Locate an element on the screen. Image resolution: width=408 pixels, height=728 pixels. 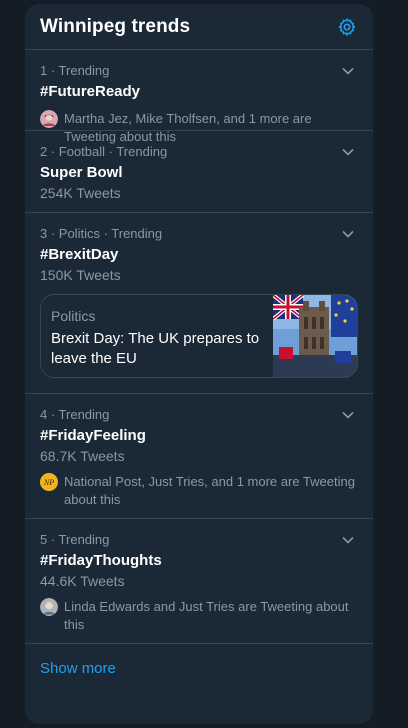
trends-header: Winnipeg trends is located at coordinates (199, 27).